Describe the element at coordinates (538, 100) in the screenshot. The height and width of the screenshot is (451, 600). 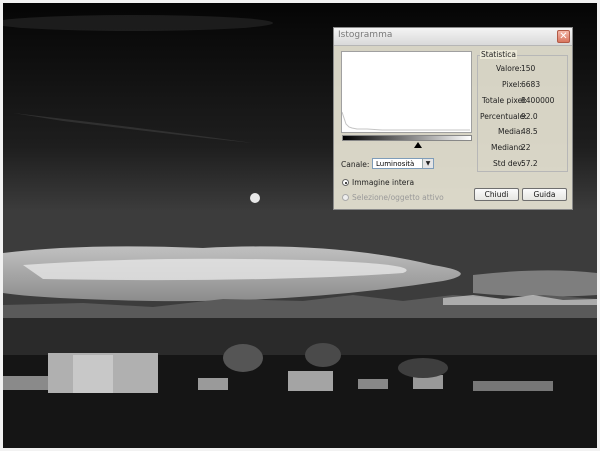
I see `stat-total: 8400000` at that location.